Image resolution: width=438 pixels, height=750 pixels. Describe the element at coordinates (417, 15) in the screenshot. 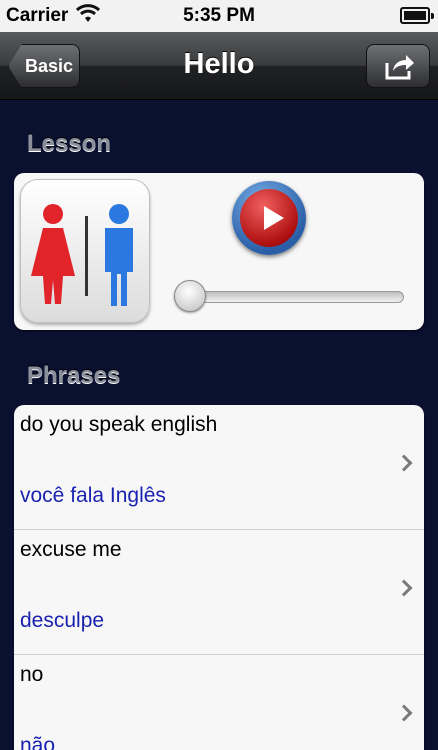

I see `battery-icon` at that location.